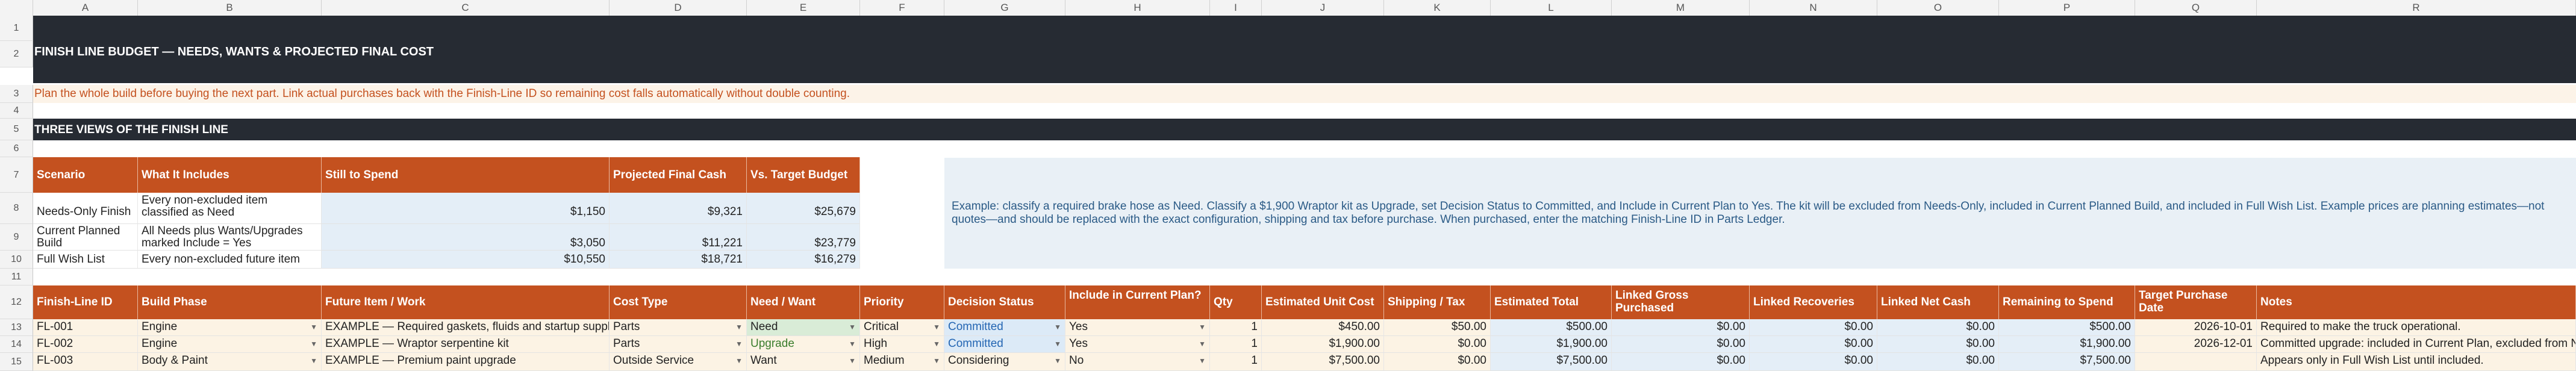 Image resolution: width=2576 pixels, height=371 pixels. What do you see at coordinates (85, 8) in the screenshot?
I see `col-header-a: A` at bounding box center [85, 8].